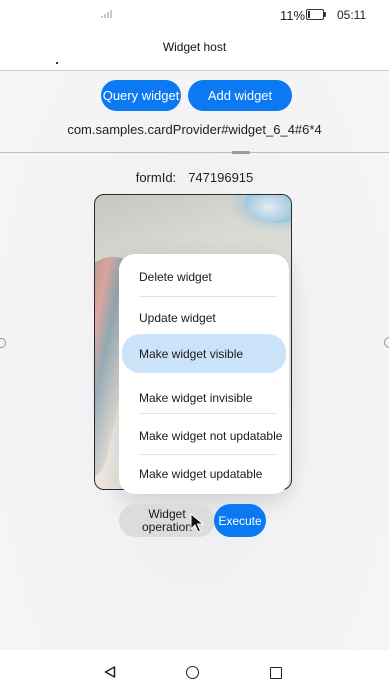 This screenshot has width=389, height=696. What do you see at coordinates (194, 47) in the screenshot?
I see `page-title: Widget host` at bounding box center [194, 47].